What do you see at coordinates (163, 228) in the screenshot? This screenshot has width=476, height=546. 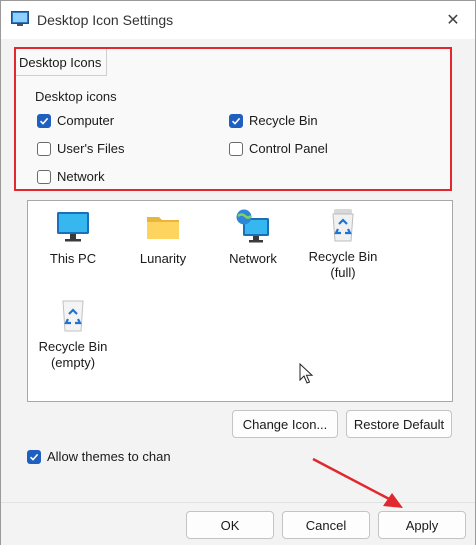 I see `folder-icon` at bounding box center [163, 228].